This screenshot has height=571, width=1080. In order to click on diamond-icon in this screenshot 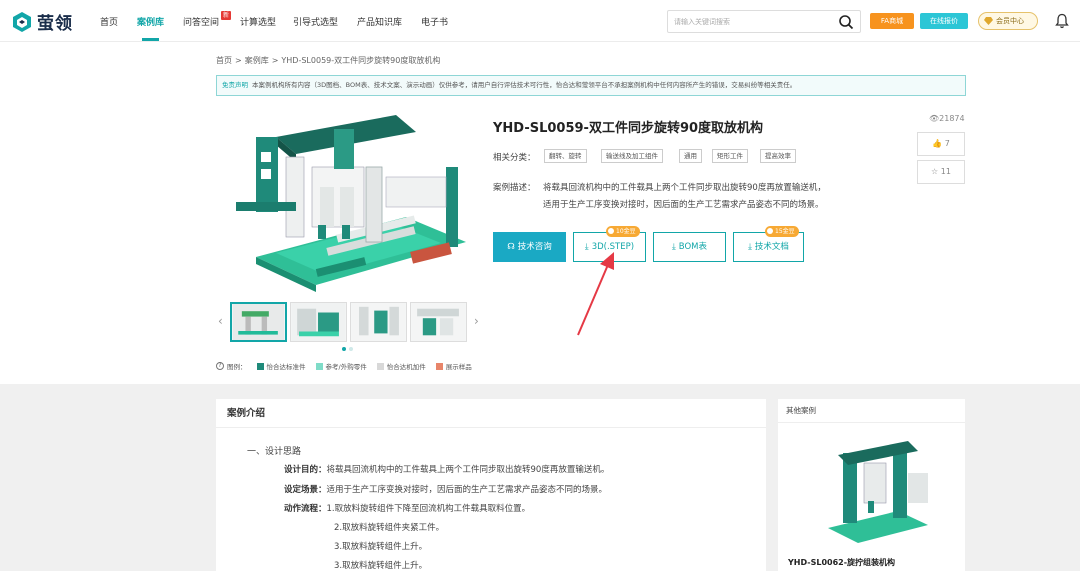, I will do `click(988, 21)`.